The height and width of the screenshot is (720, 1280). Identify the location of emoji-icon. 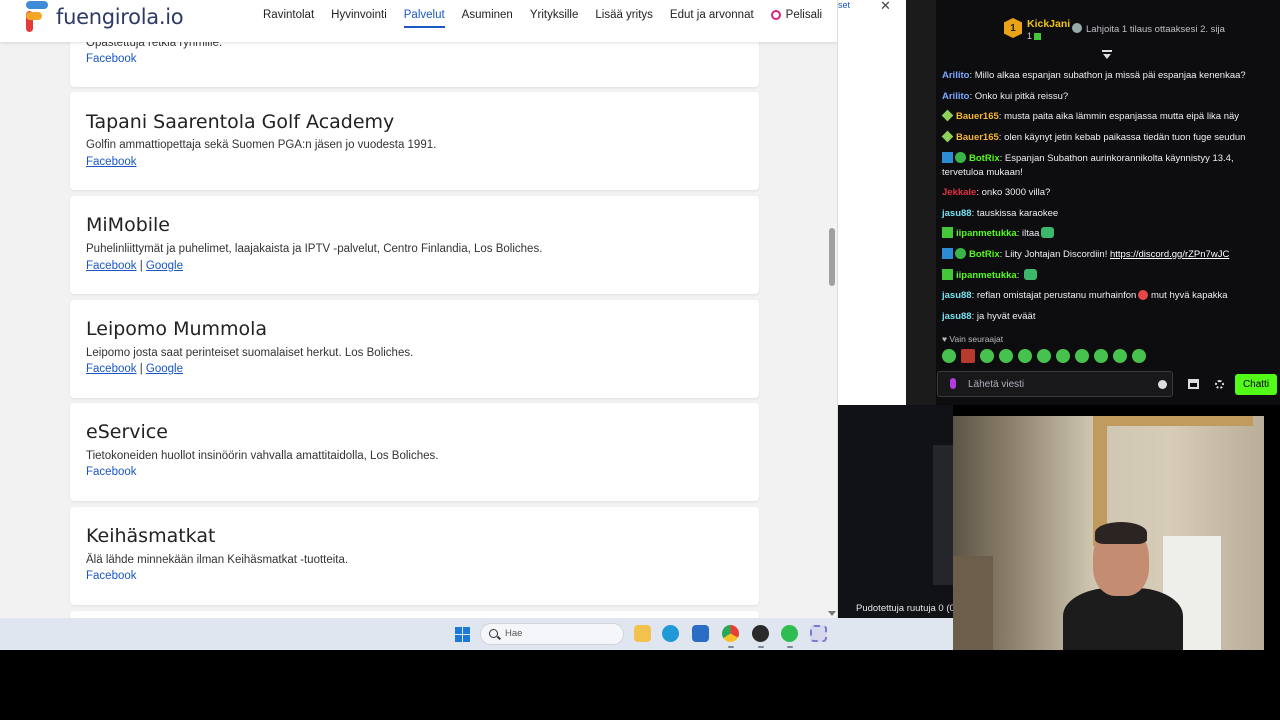
(1162, 384).